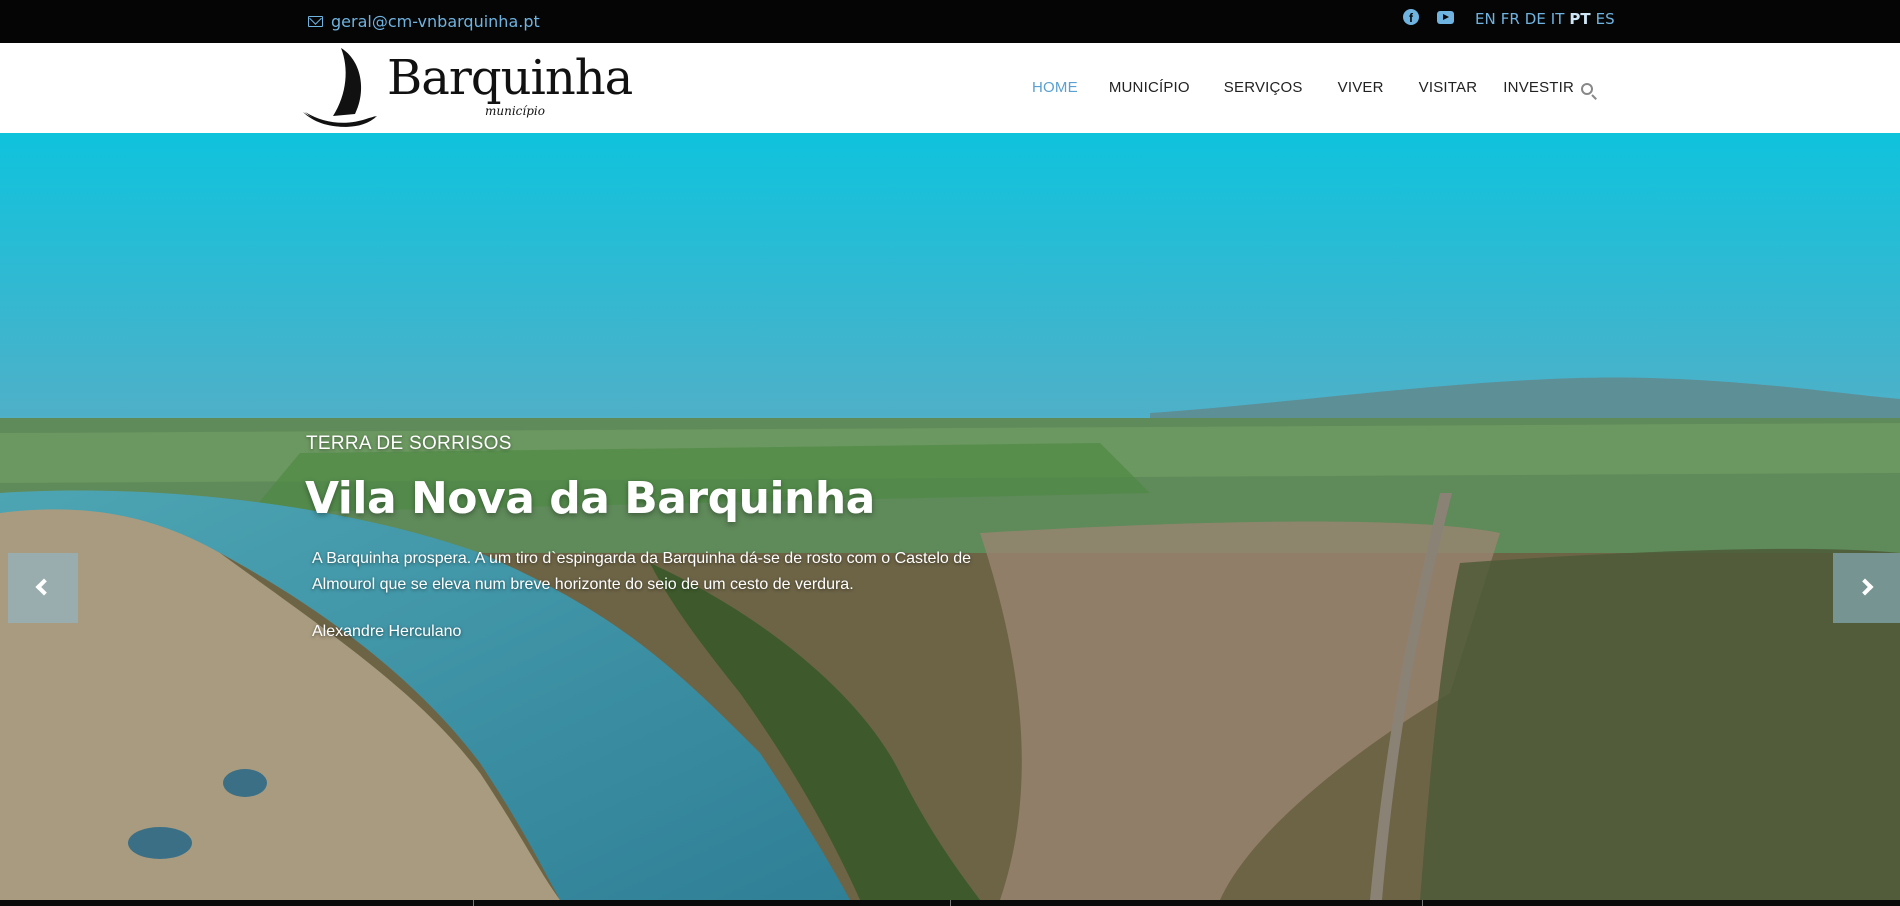  What do you see at coordinates (1263, 87) in the screenshot?
I see `nav-servicos: SERVIÇOS` at bounding box center [1263, 87].